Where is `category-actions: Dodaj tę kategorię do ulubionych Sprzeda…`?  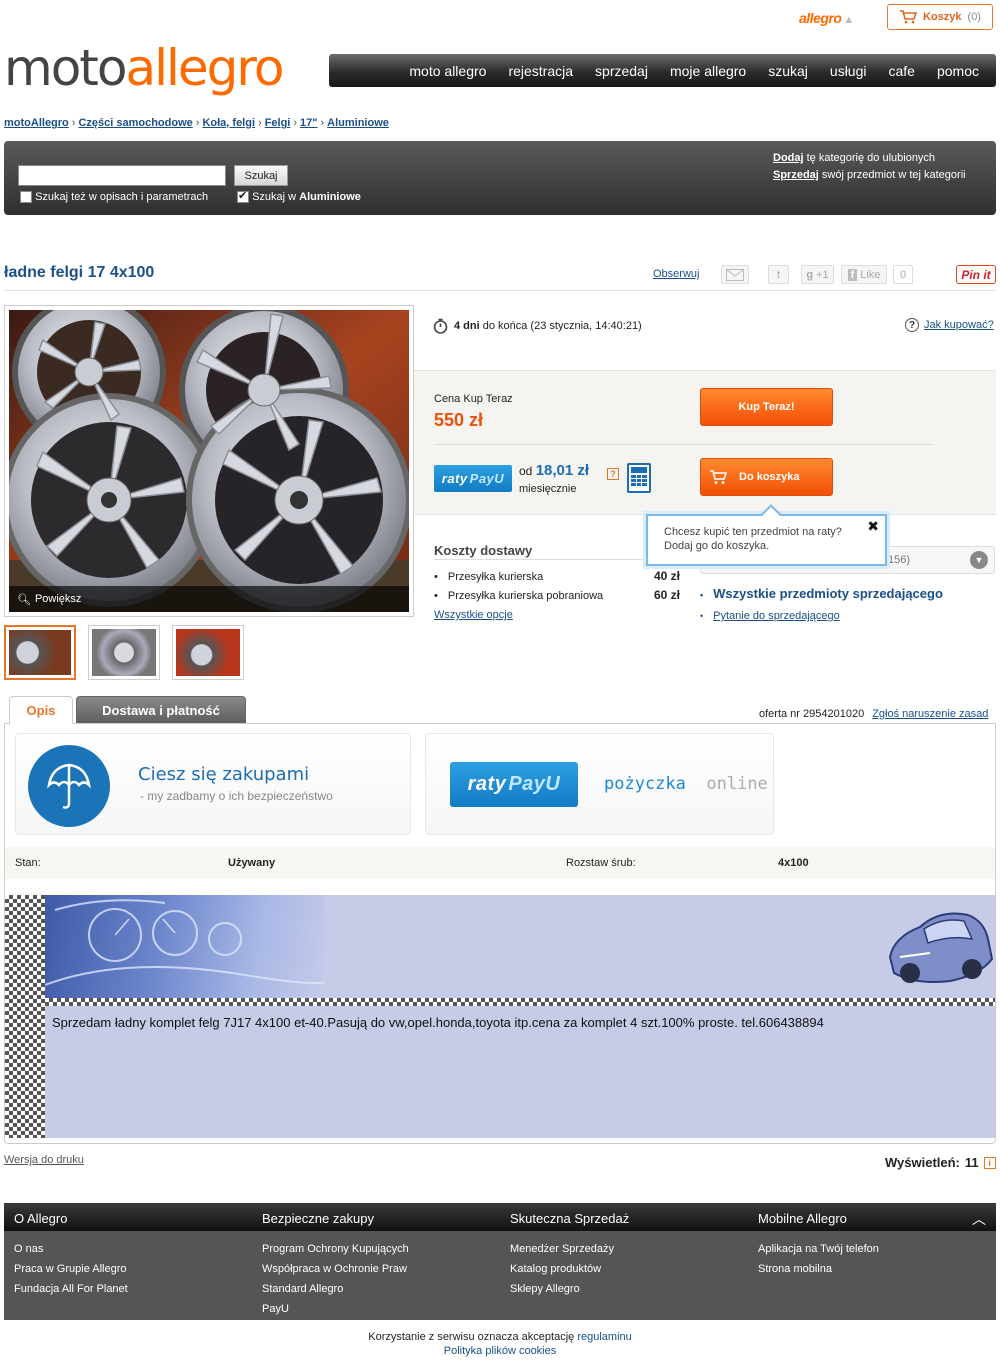
category-actions: Dodaj tę kategorię do ulubionych Sprzeda… is located at coordinates (869, 166).